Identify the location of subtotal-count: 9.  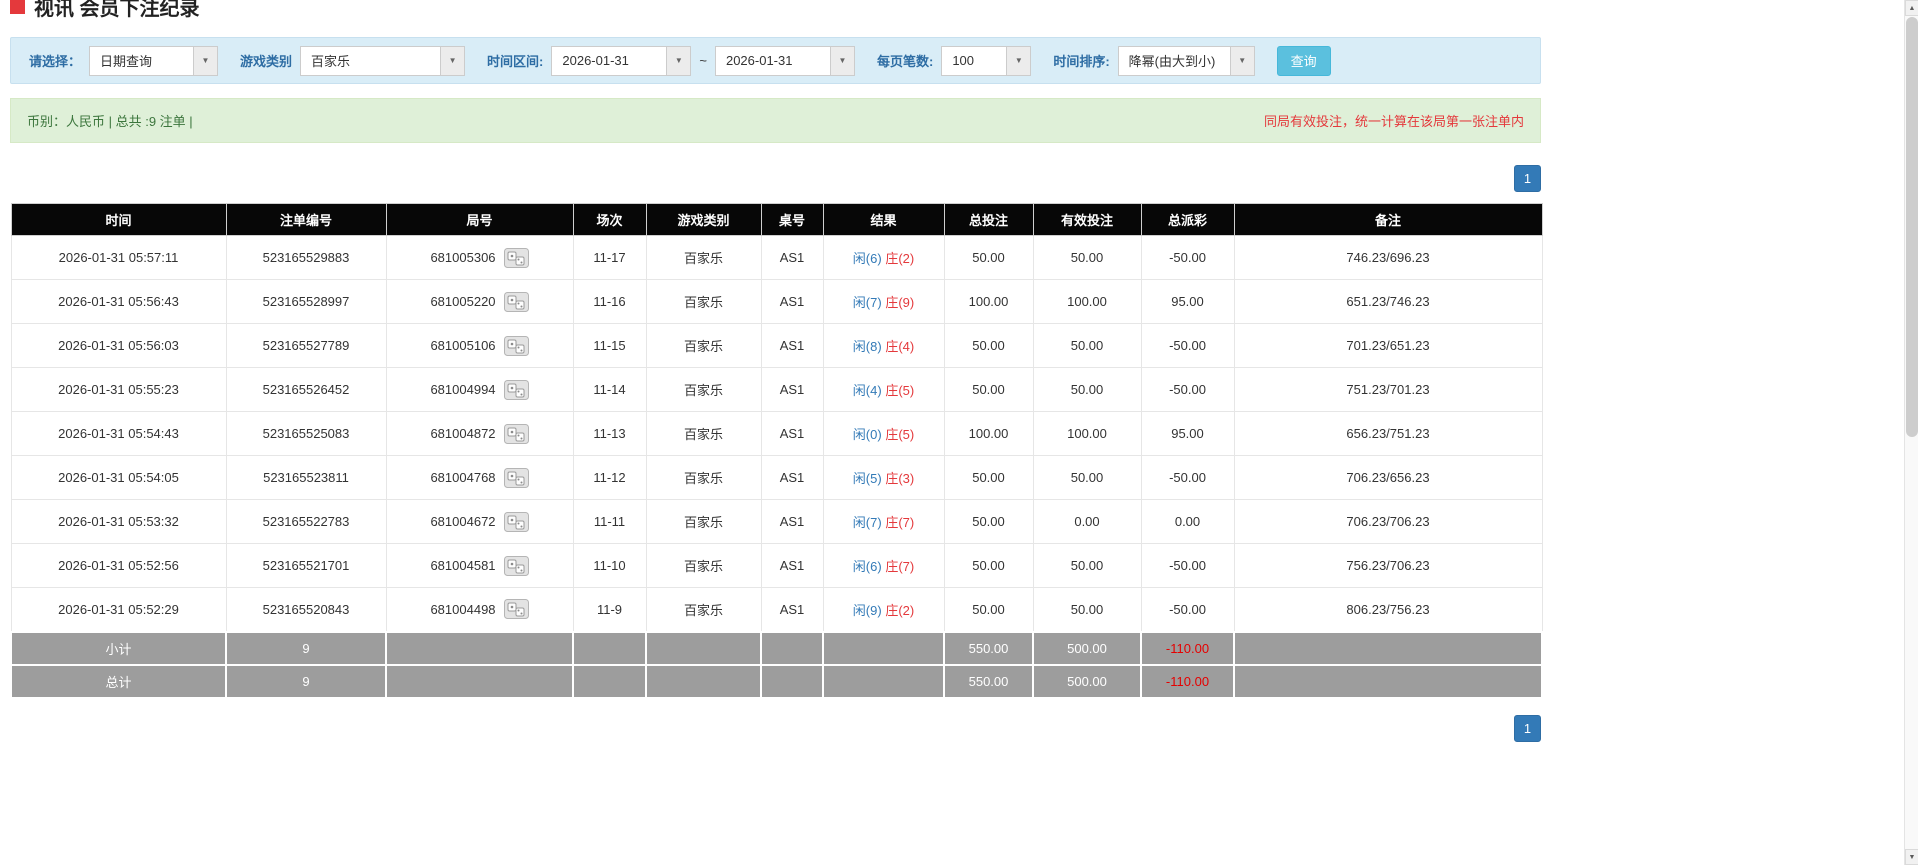
(306, 648).